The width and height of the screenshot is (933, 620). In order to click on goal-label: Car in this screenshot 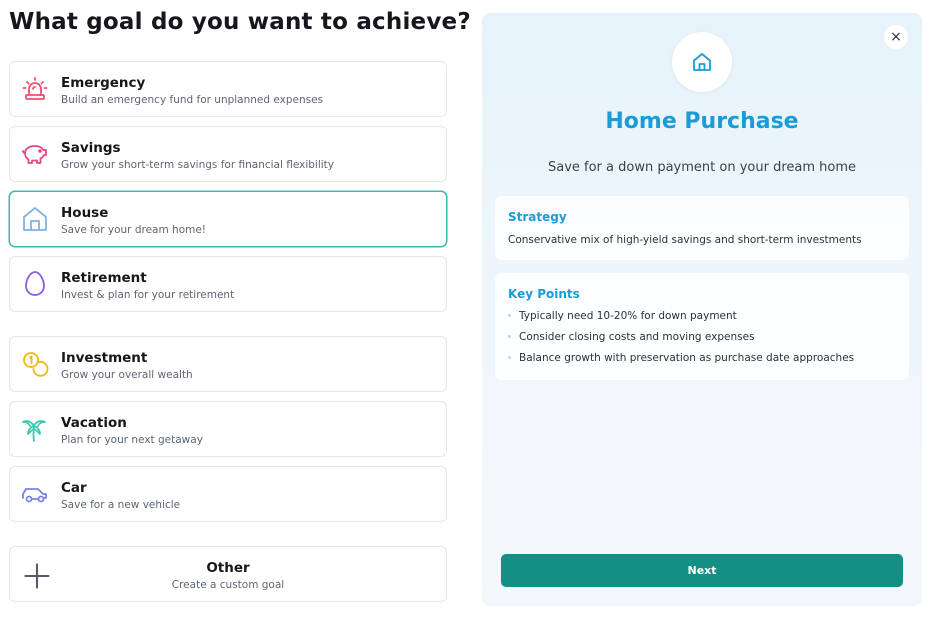, I will do `click(74, 488)`.